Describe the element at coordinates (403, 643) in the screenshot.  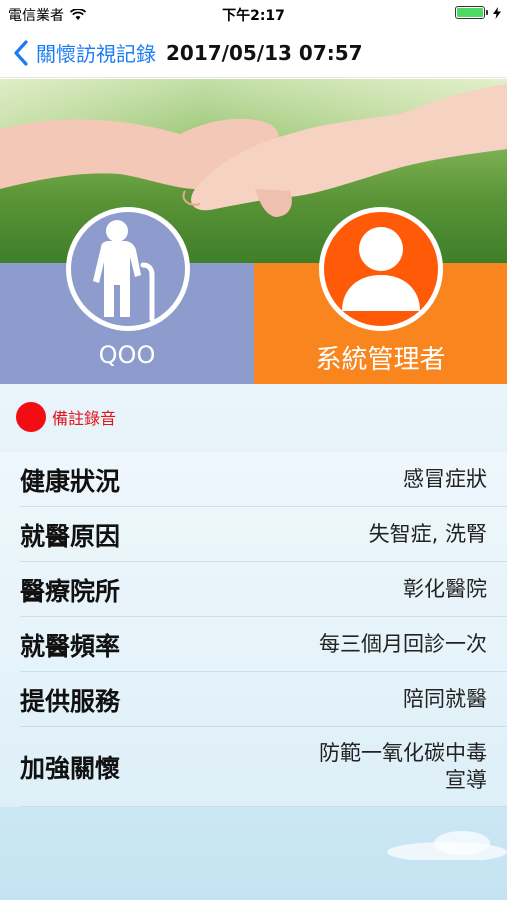
I see `info-value: 每三個月回診一次` at that location.